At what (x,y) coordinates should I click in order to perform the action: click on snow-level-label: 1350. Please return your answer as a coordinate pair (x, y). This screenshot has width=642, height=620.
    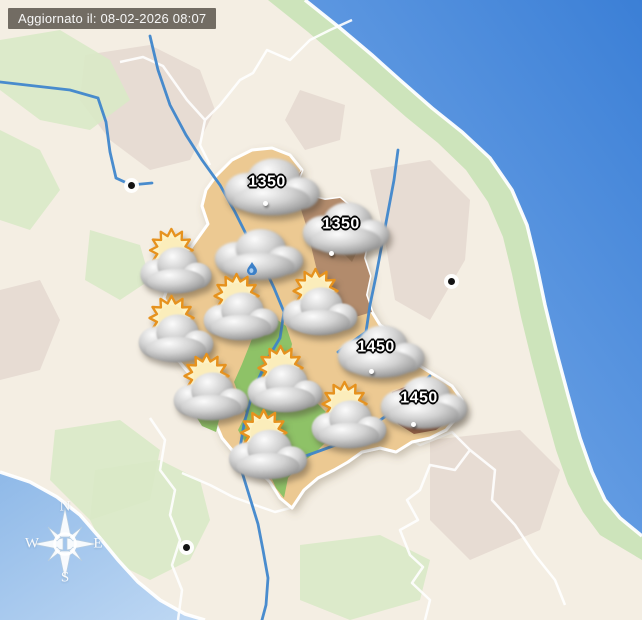
    Looking at the image, I should click on (267, 182).